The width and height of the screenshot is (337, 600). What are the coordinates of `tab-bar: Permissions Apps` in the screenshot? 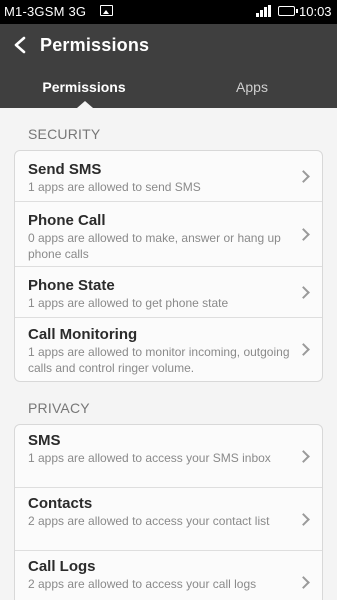 It's located at (168, 87).